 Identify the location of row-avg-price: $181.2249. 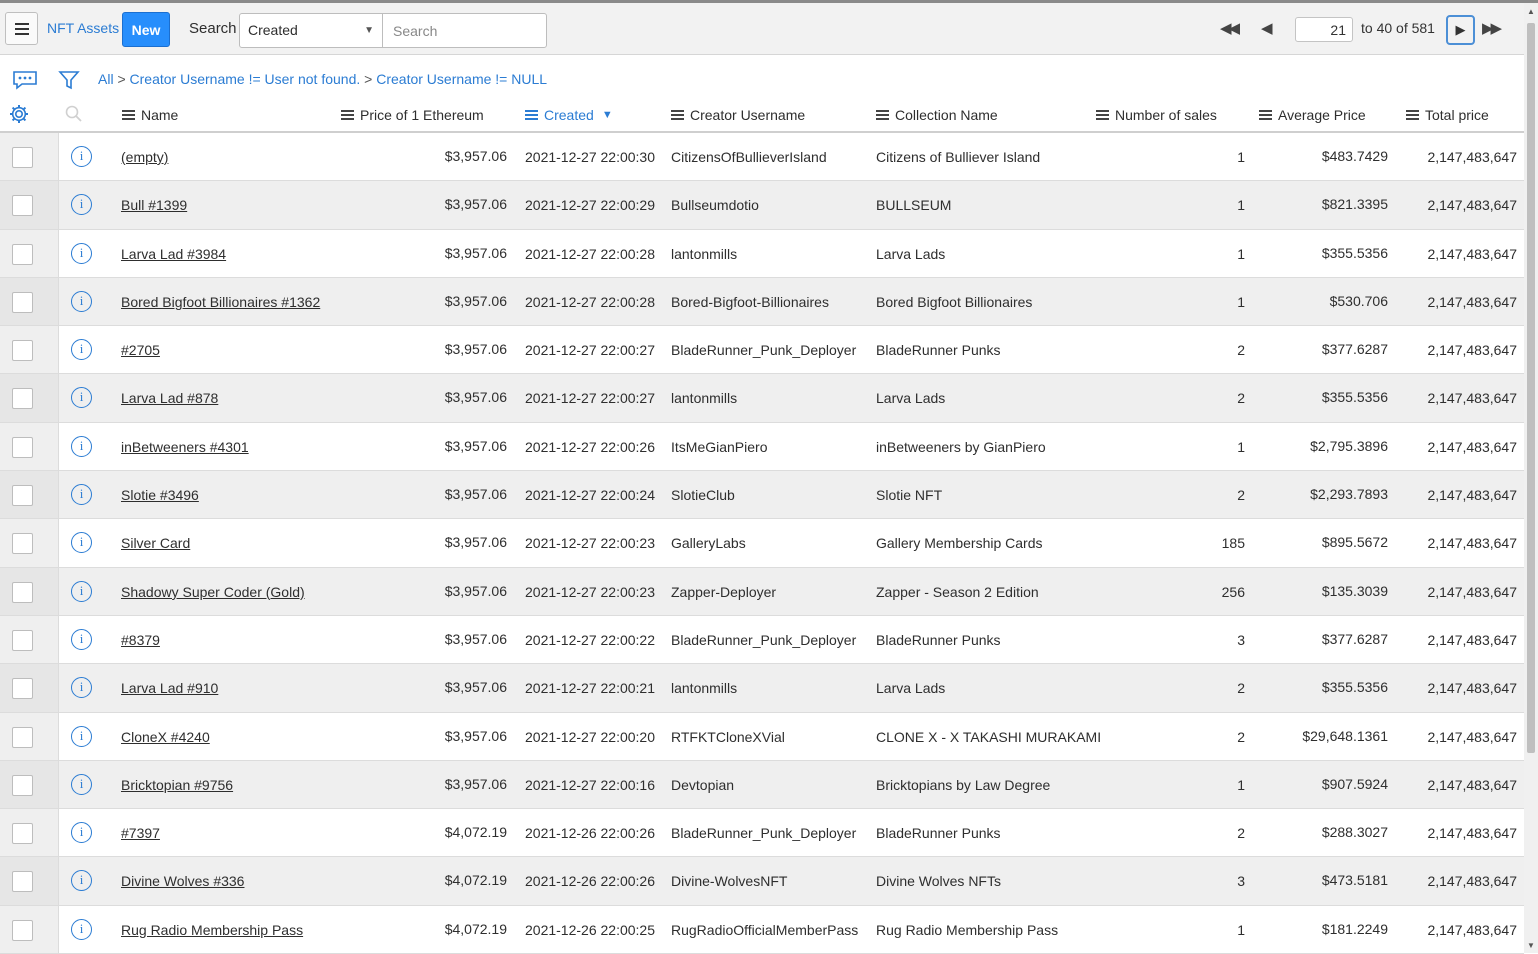
(1354, 928).